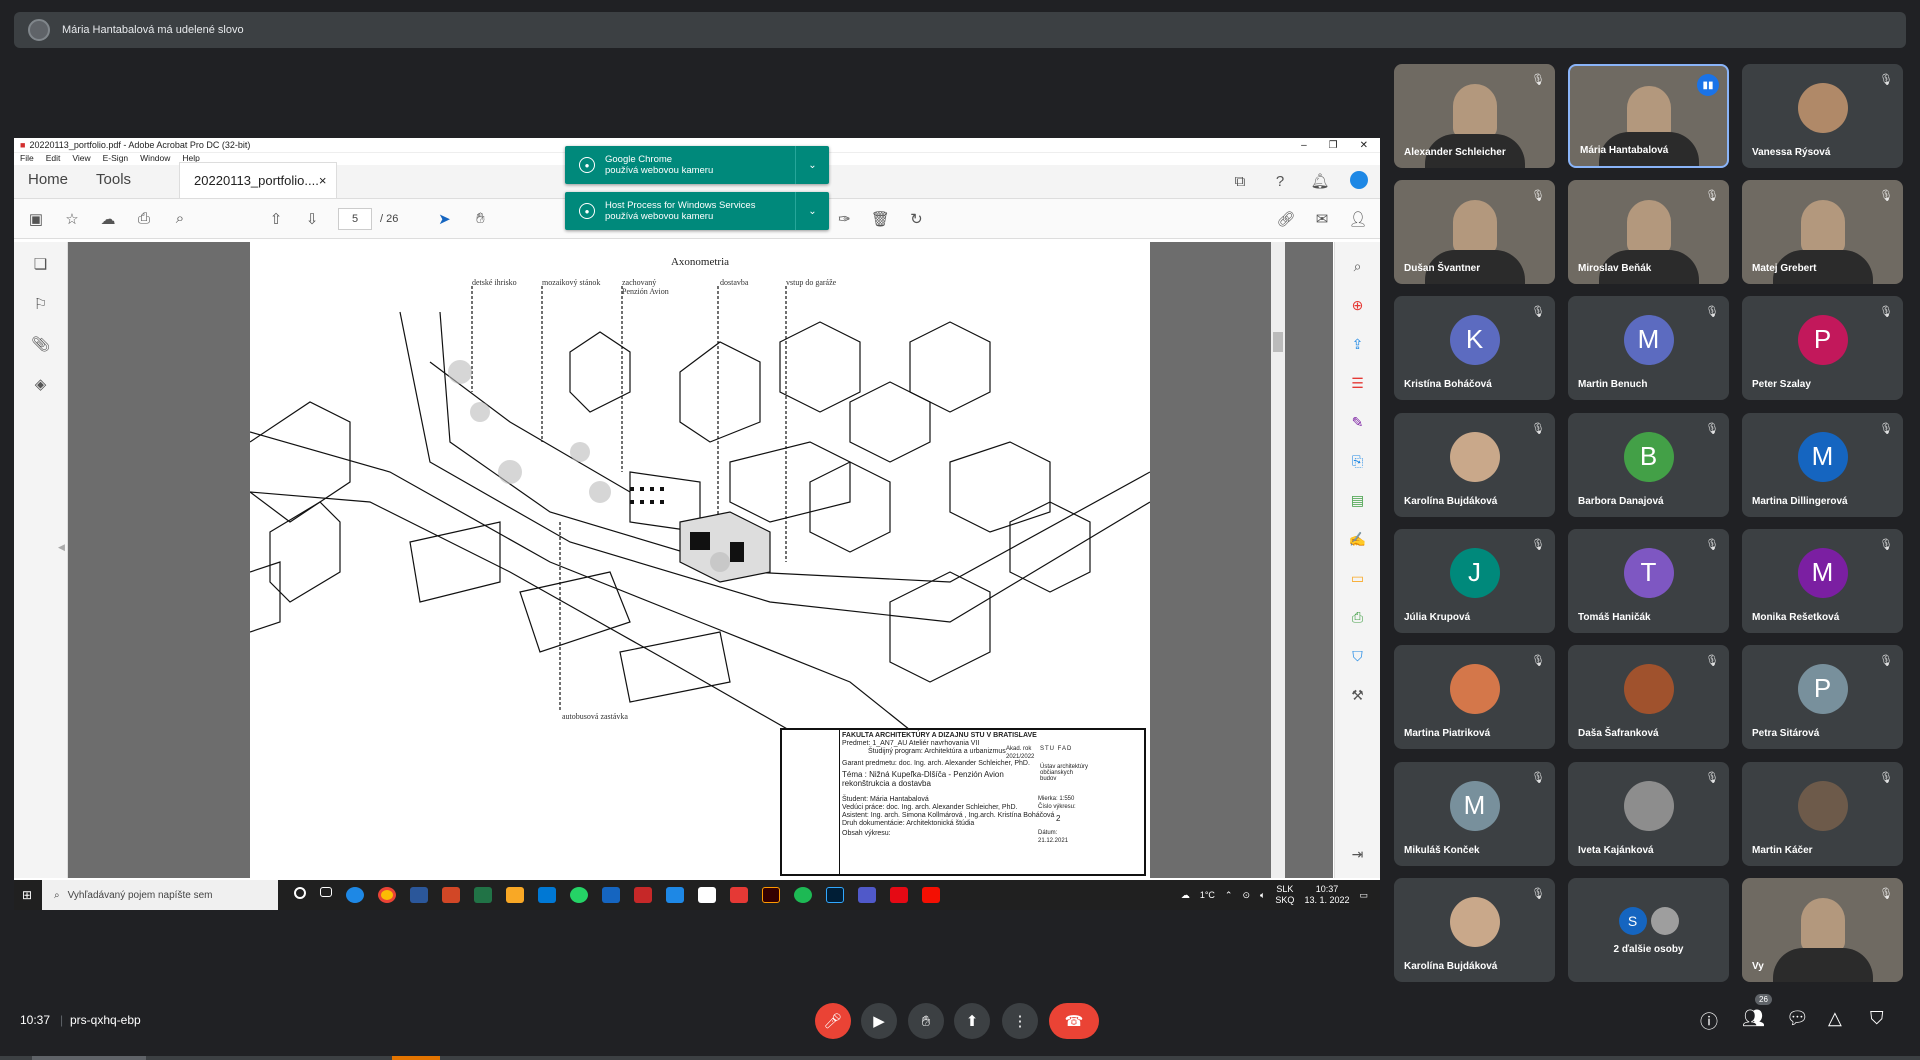 The width and height of the screenshot is (1920, 1060). What do you see at coordinates (1709, 1021) in the screenshot?
I see `info-icon: ⓘ` at bounding box center [1709, 1021].